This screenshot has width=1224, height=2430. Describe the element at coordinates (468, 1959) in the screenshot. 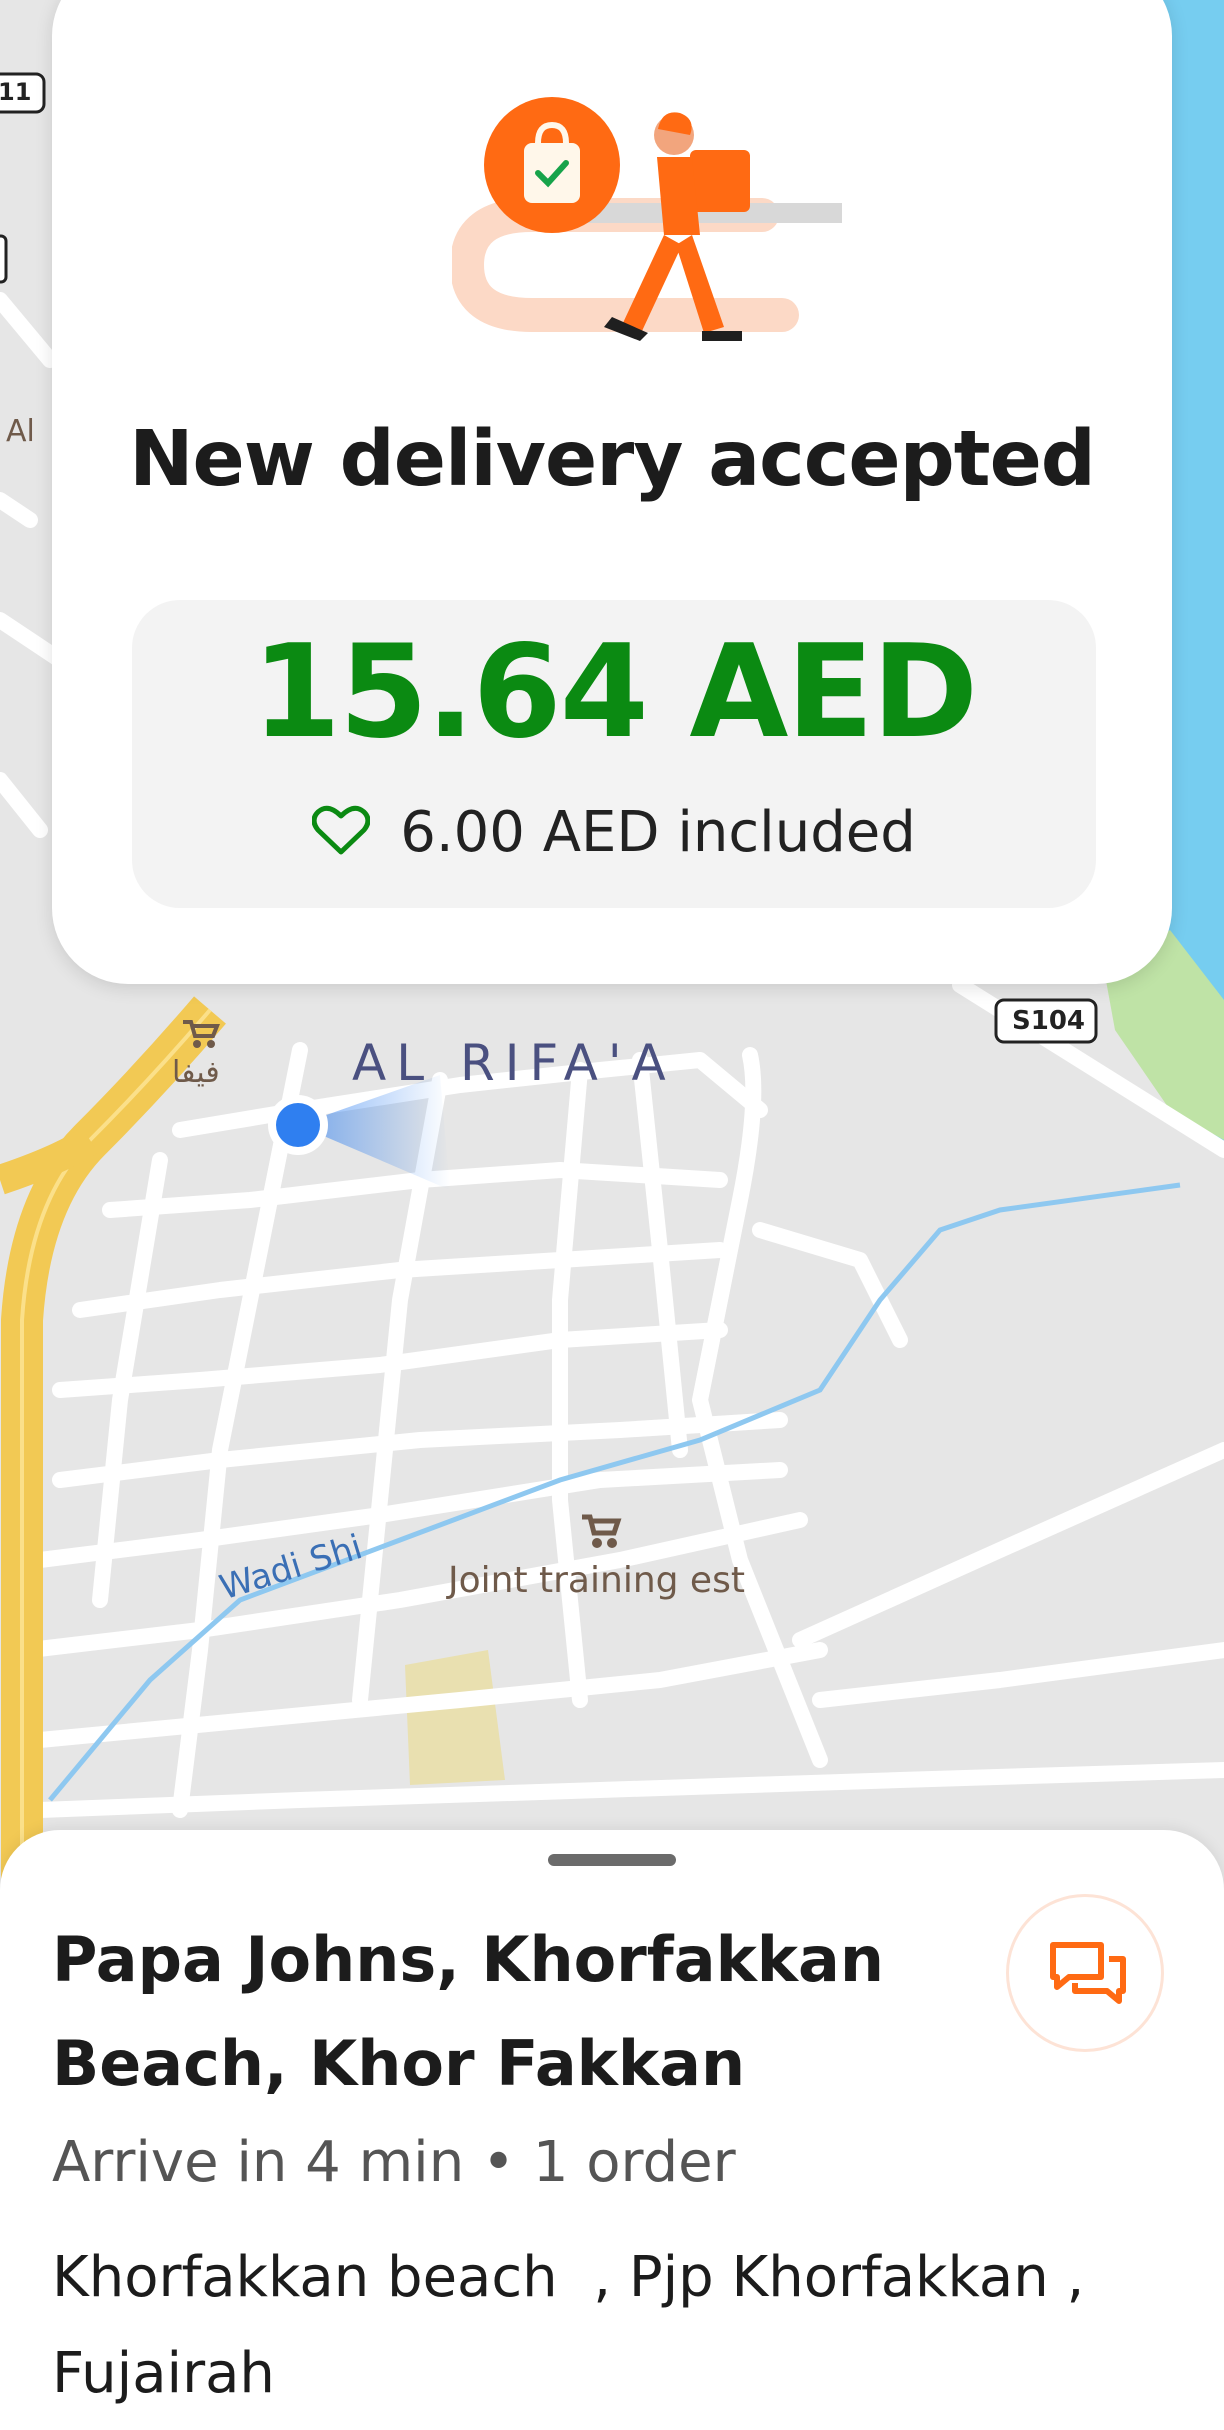

I see `restaurant-name-line1: Papa Johns, Khorfakkan` at that location.